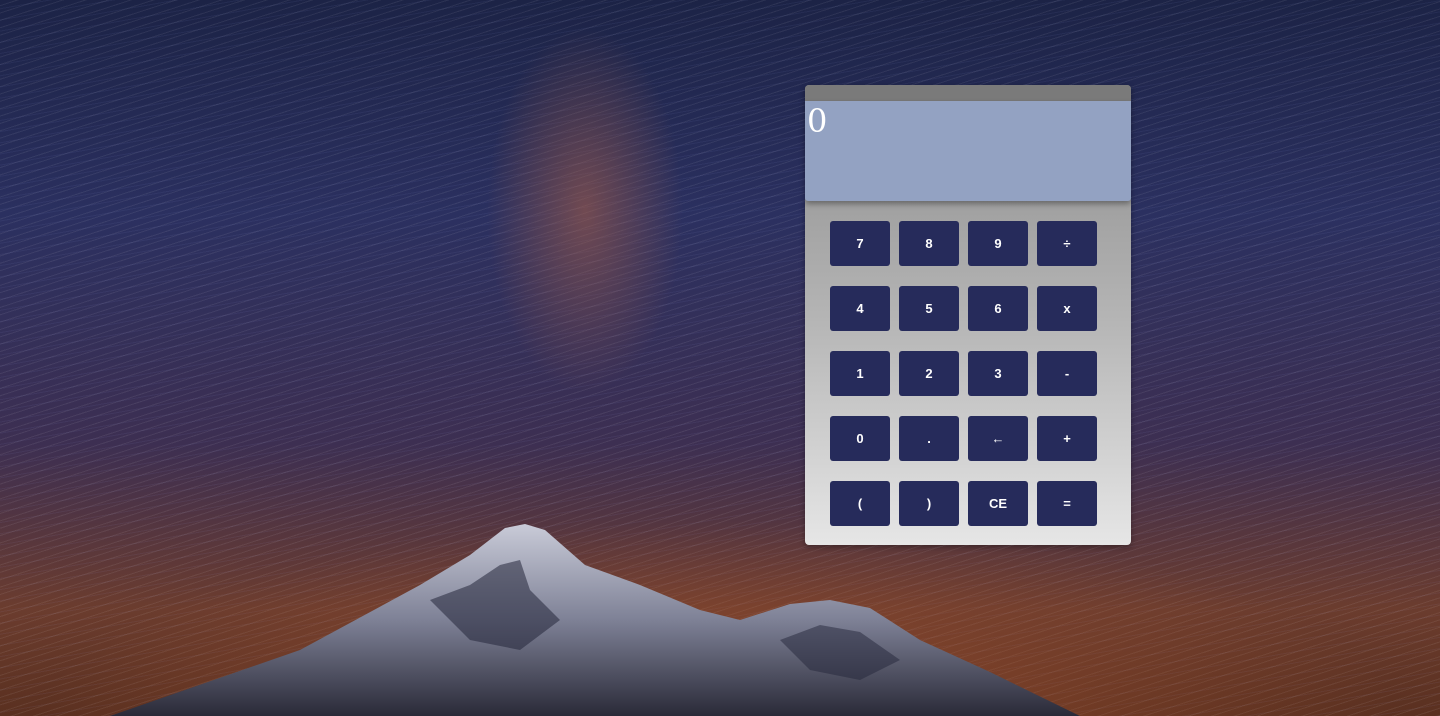  Describe the element at coordinates (860, 438) in the screenshot. I see `key-0: 0` at that location.